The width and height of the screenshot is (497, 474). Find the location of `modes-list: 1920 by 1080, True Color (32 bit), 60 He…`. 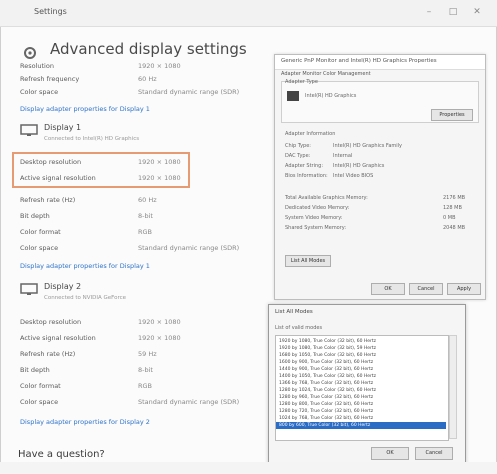

modes-list: 1920 by 1080, True Color (32 bit), 60 He… is located at coordinates (362, 388).